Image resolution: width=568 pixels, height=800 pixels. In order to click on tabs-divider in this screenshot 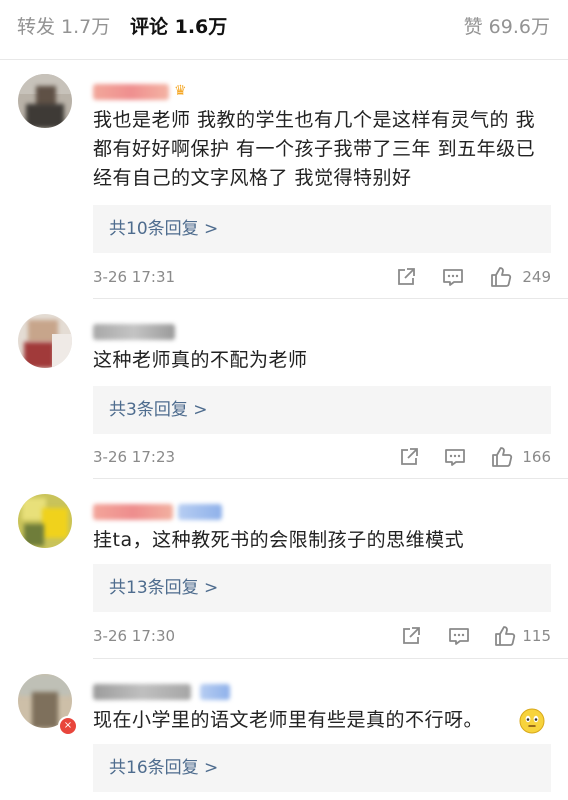, I will do `click(284, 59)`.